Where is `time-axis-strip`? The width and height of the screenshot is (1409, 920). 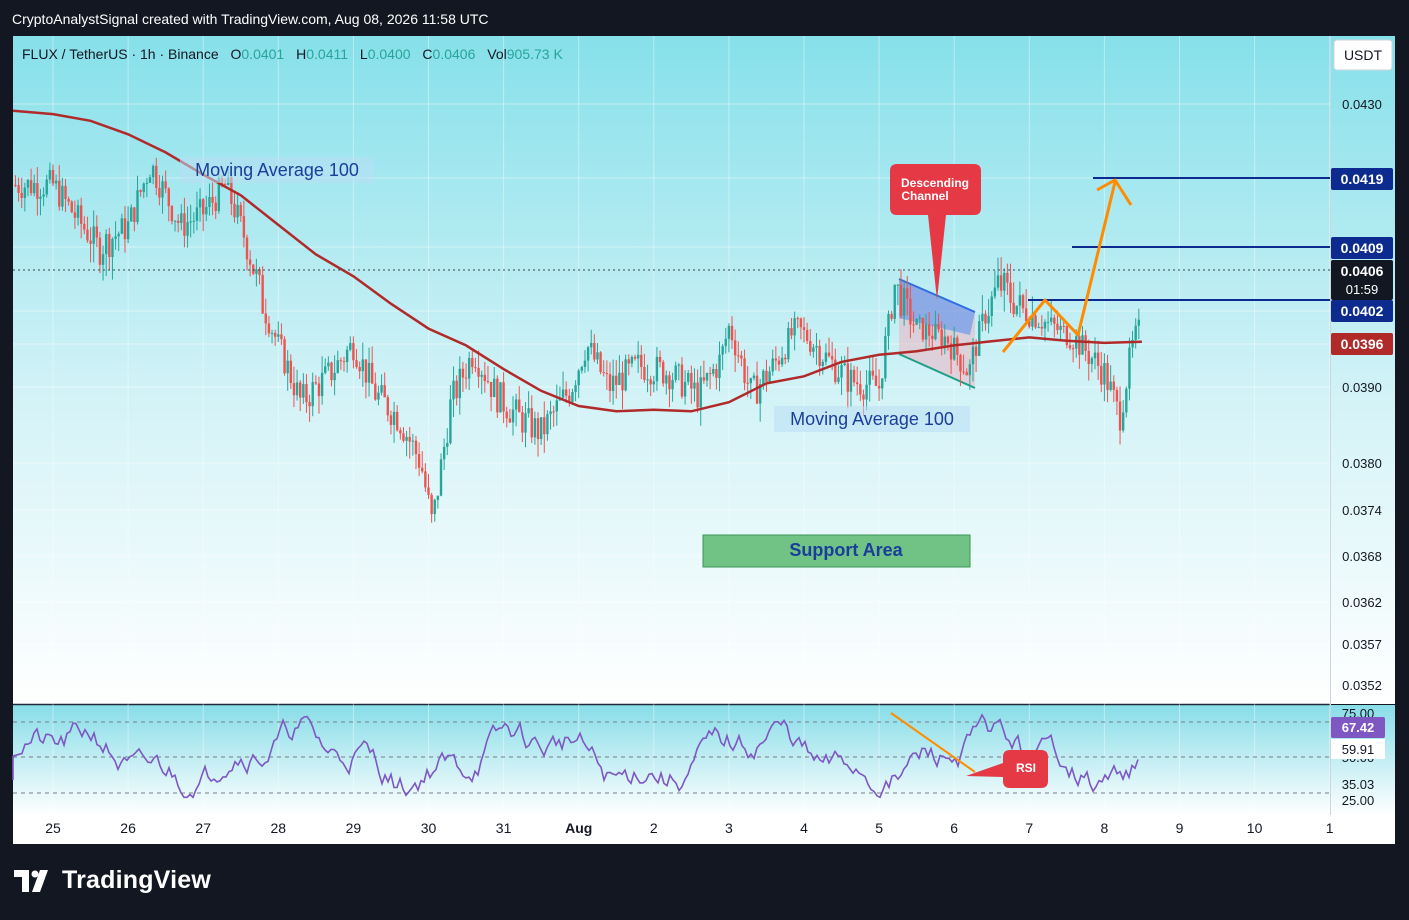
time-axis-strip is located at coordinates (704, 829).